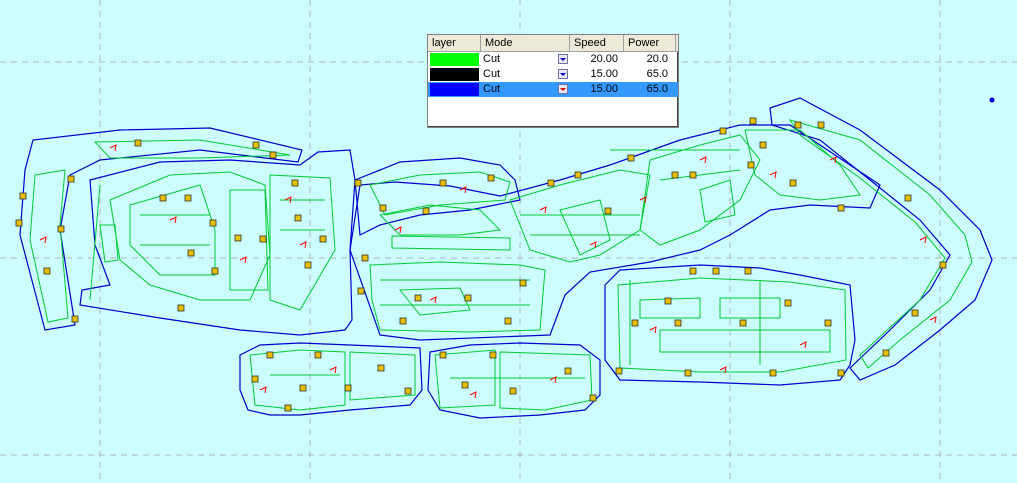  I want to click on layer-row-green: Cut 20.00 20.0, so click(553, 59).